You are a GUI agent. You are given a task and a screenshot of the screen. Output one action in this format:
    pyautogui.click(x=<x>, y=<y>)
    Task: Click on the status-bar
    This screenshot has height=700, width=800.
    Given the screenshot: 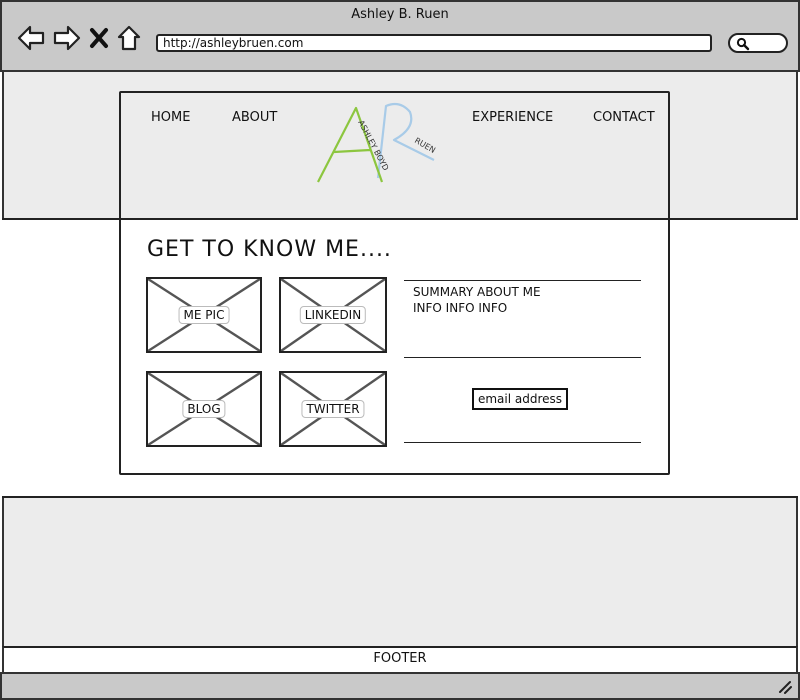 What is the action you would take?
    pyautogui.click(x=400, y=686)
    